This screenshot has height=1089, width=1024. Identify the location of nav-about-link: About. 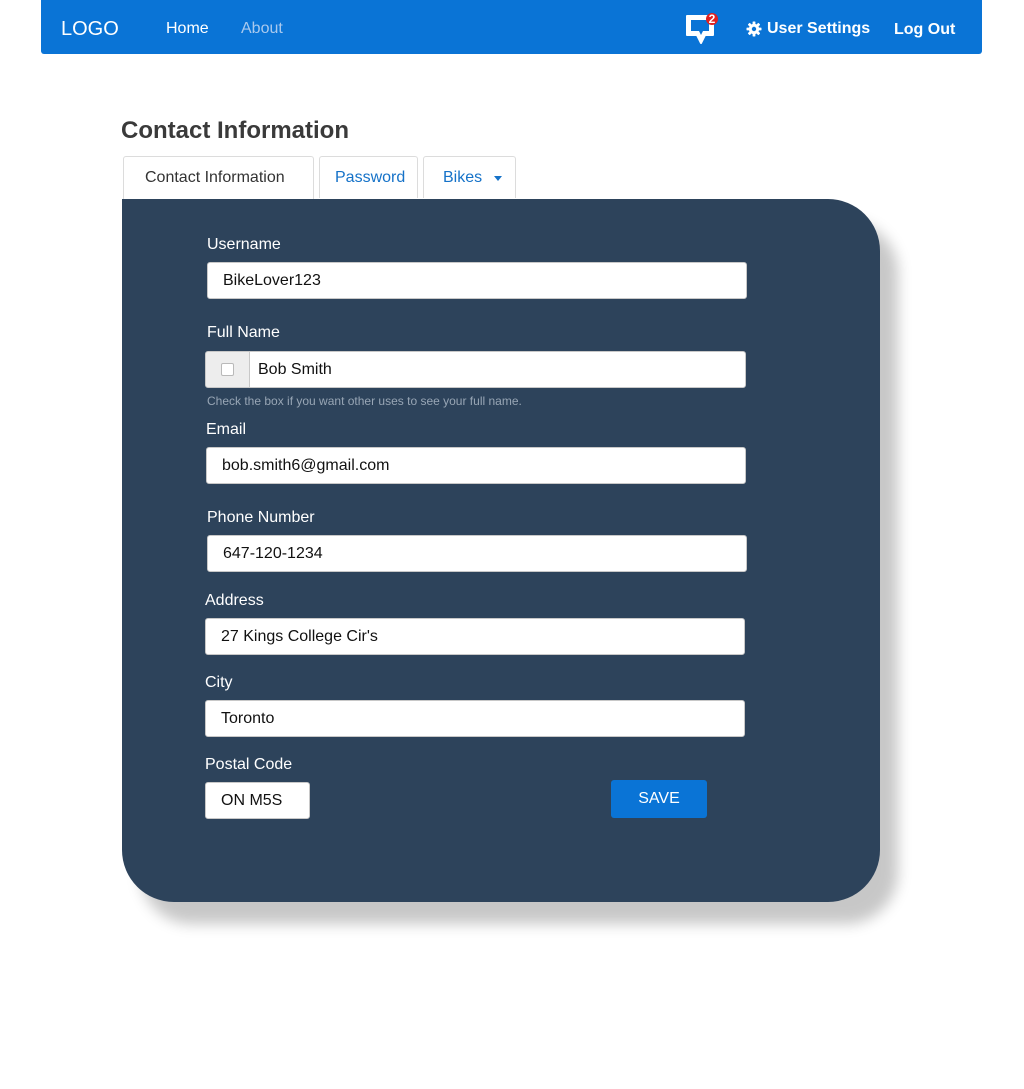
(262, 29).